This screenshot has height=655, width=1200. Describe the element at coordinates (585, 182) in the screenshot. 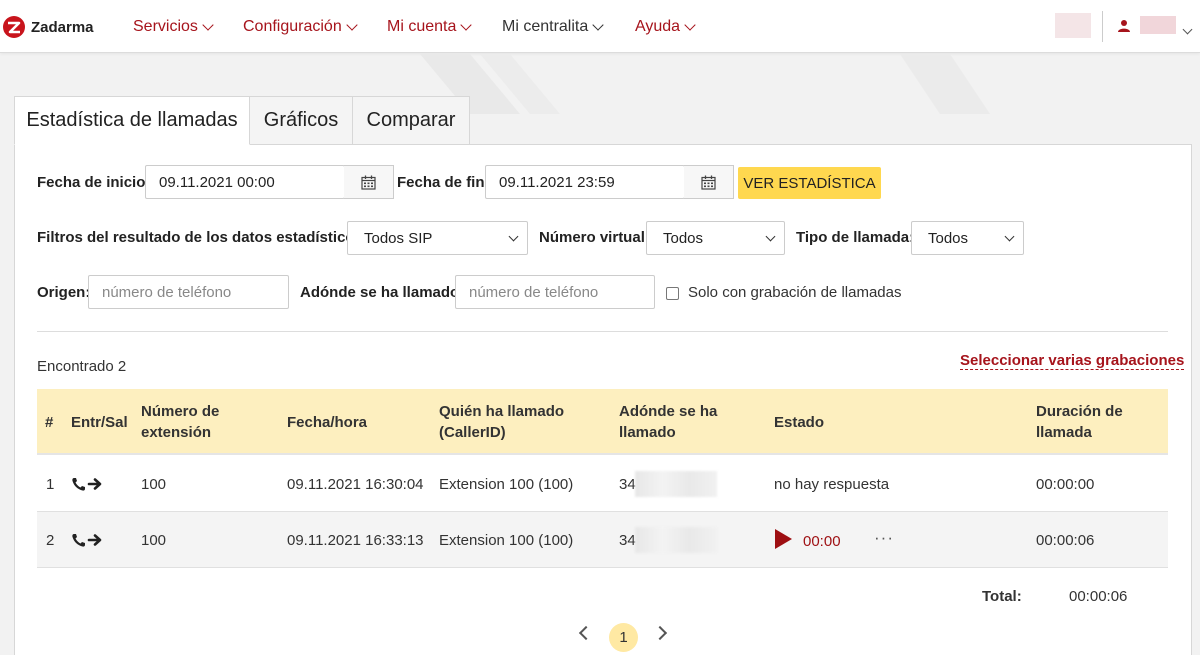

I see `end-date-input: 09.11.2021 23:59` at that location.